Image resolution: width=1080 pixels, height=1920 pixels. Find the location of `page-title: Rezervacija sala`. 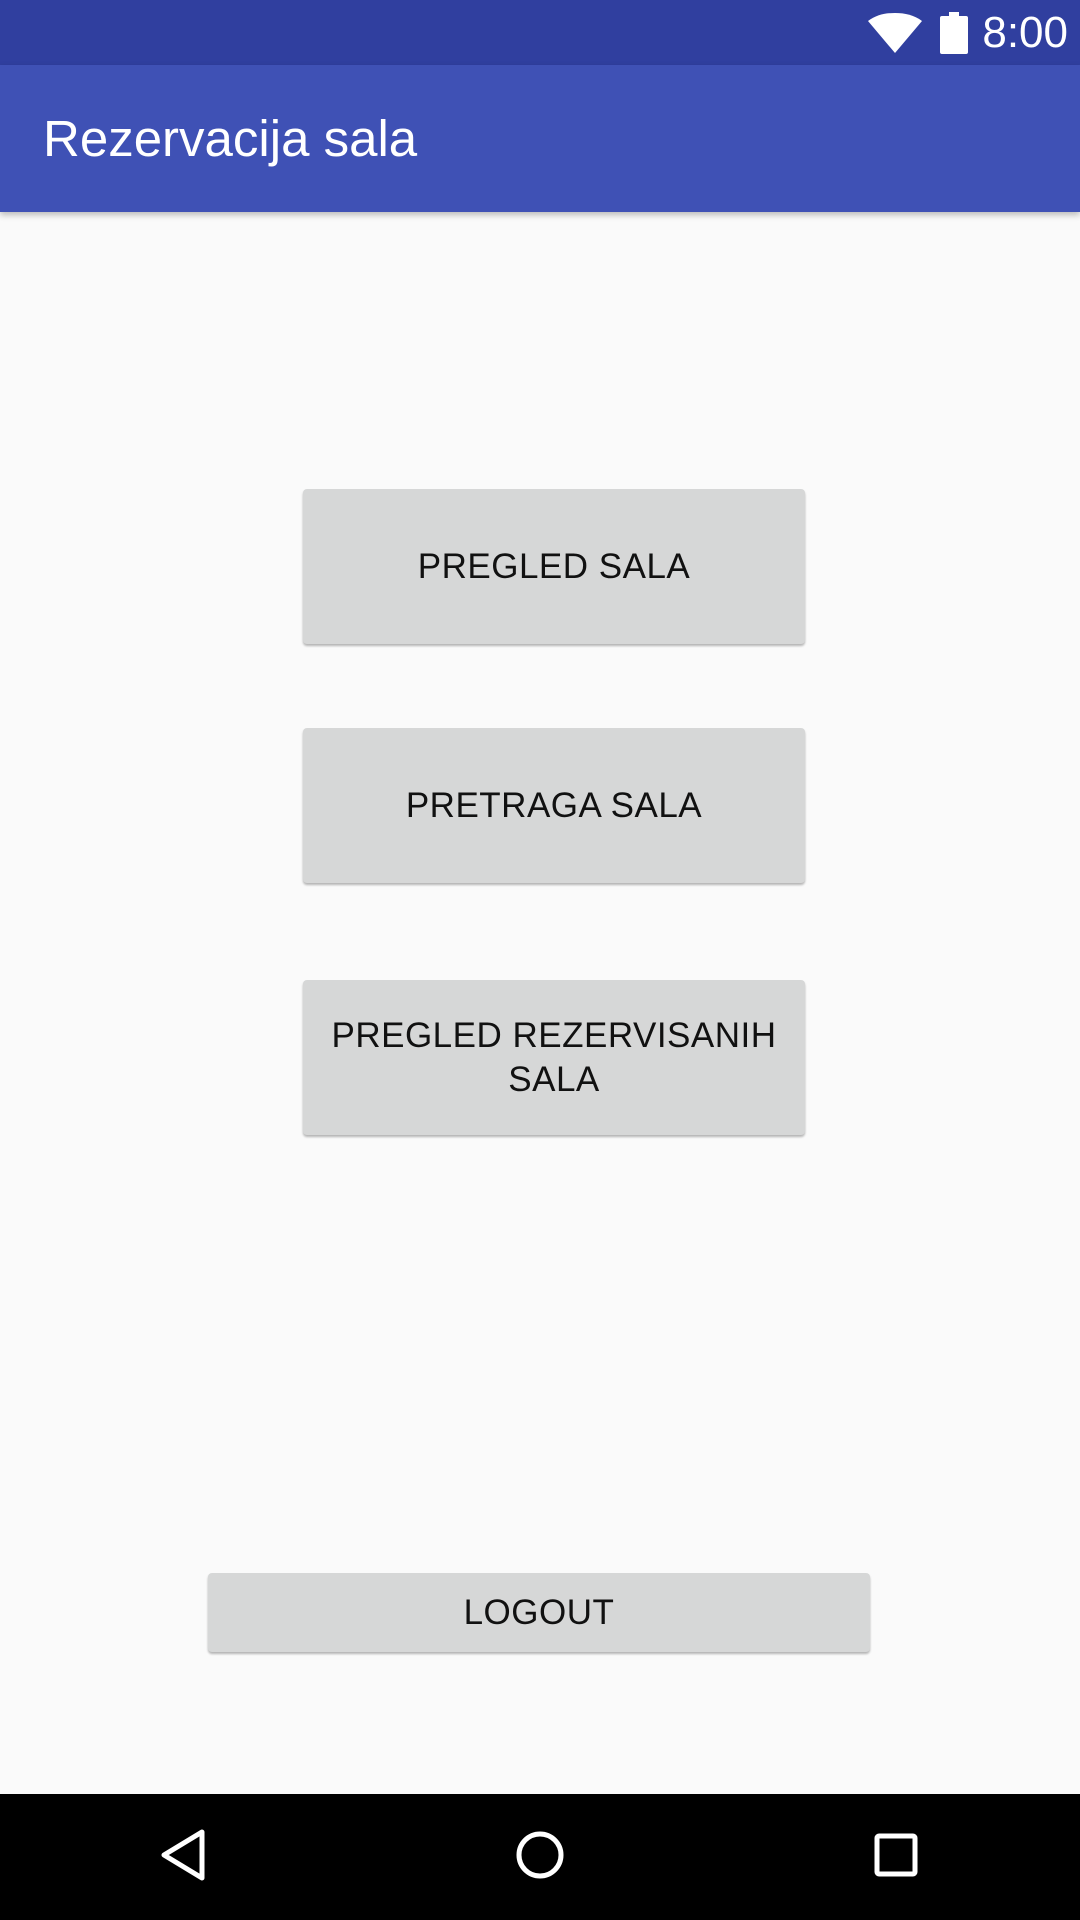

page-title: Rezervacija sala is located at coordinates (230, 138).